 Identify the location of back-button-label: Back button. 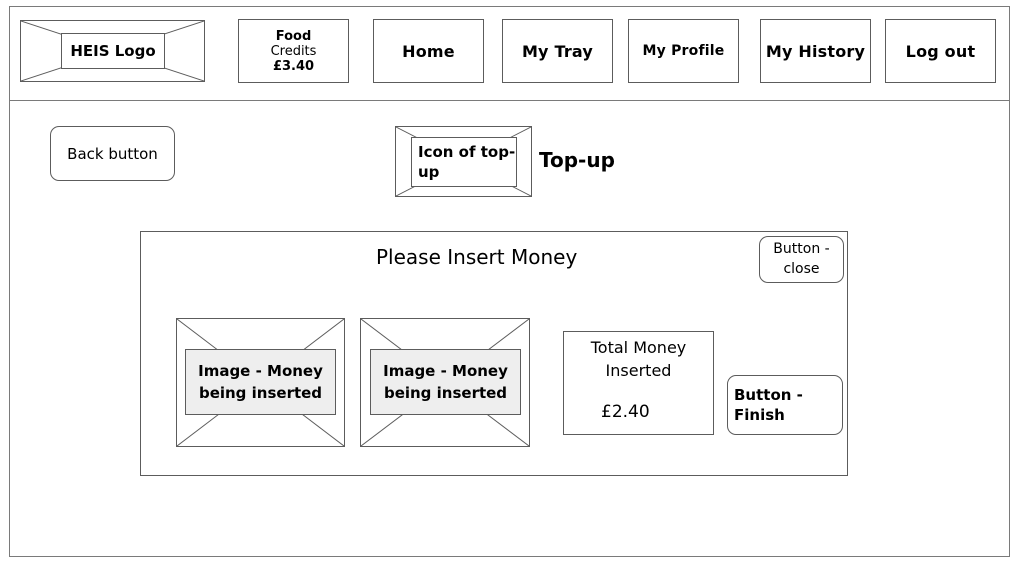
(112, 153).